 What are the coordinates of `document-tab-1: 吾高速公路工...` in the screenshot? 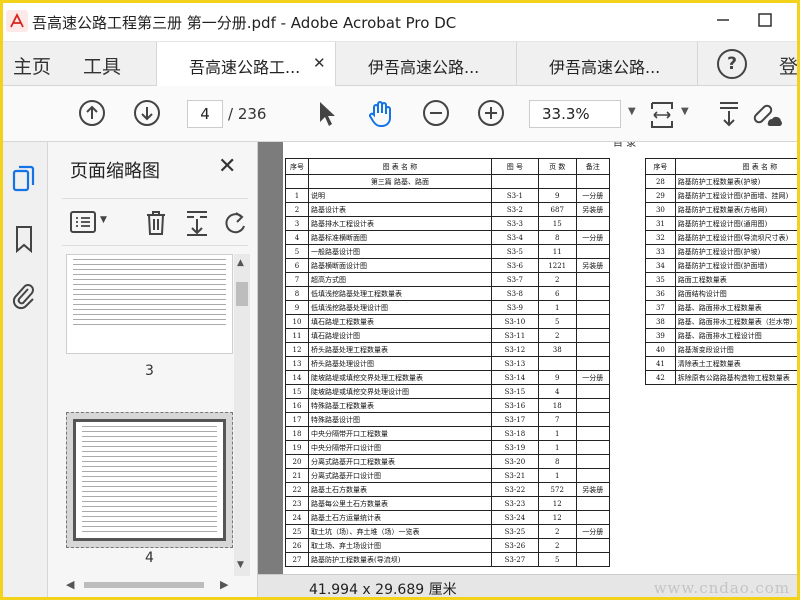 It's located at (246, 64).